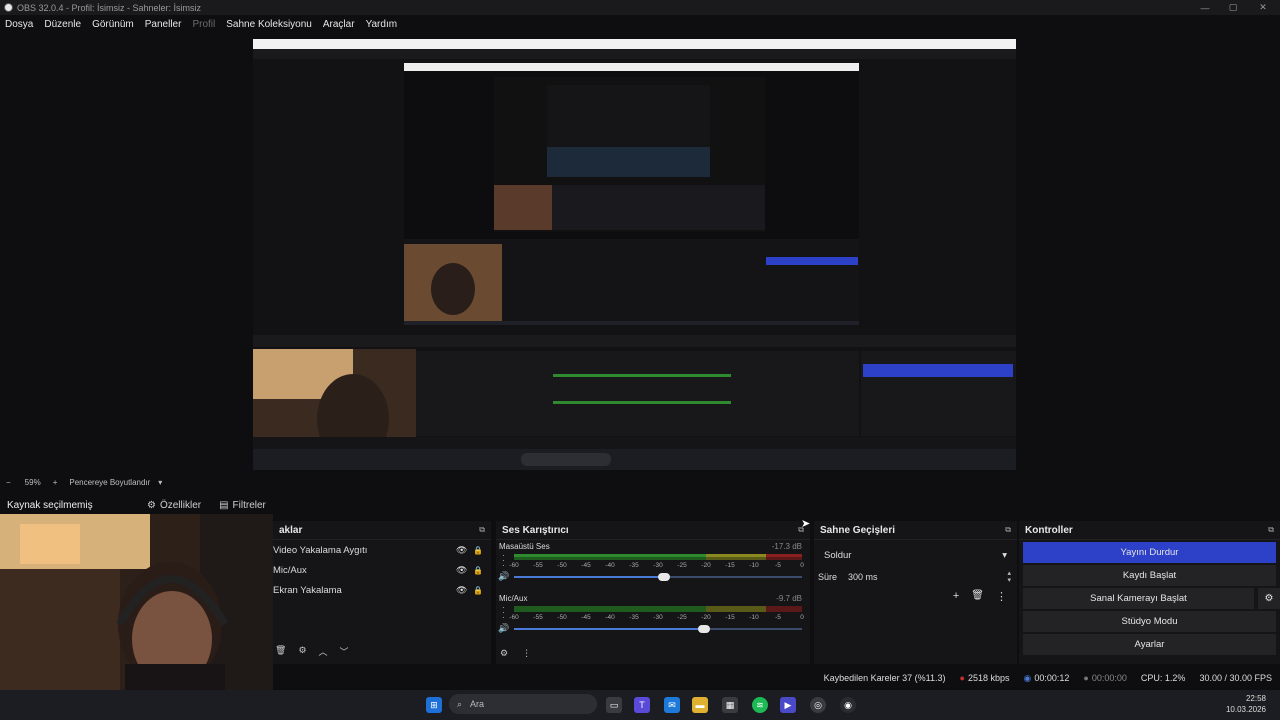  I want to click on start-recording-button: Kaydı Başlat, so click(1149, 575).